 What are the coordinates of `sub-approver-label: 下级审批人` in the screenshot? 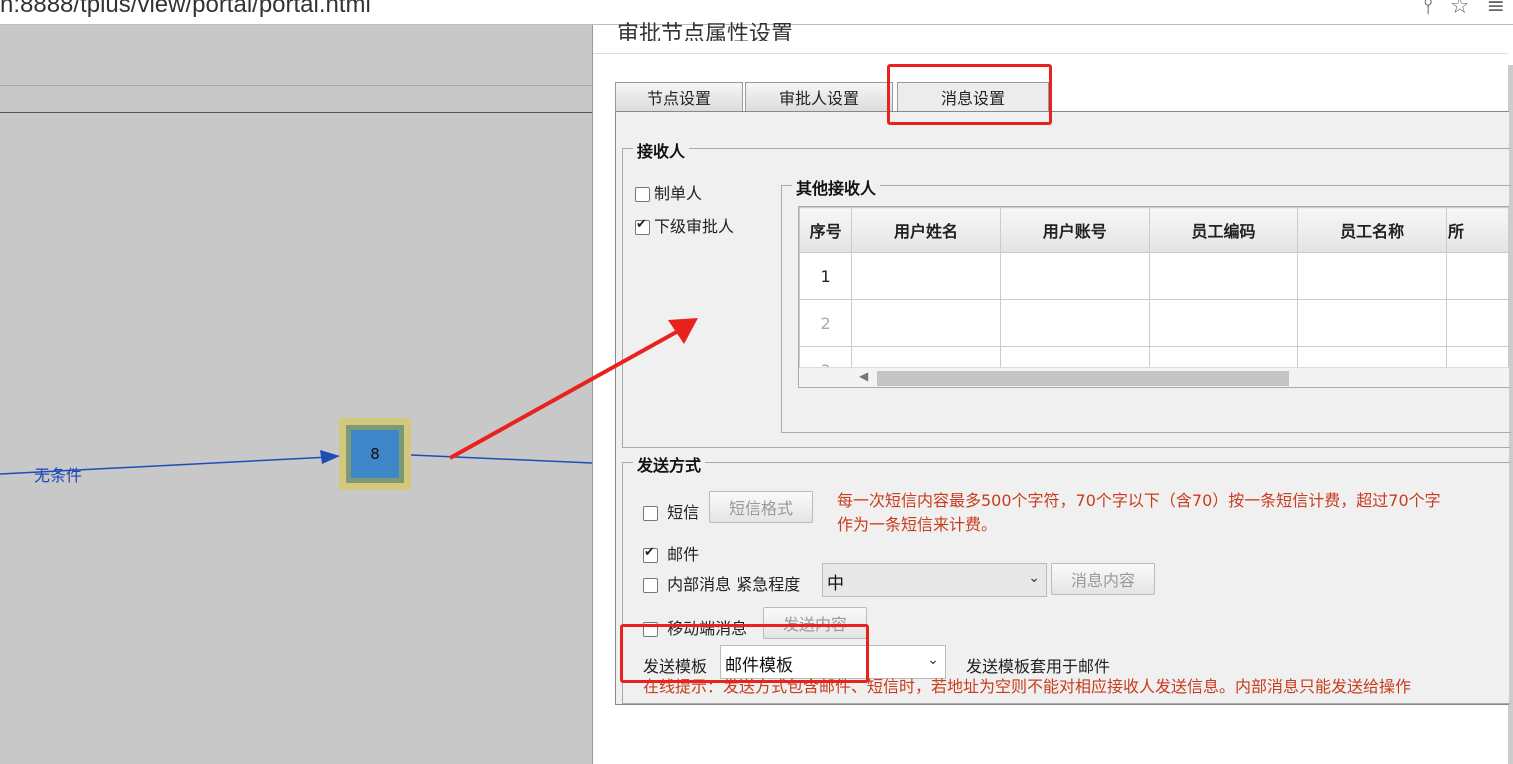 It's located at (694, 226).